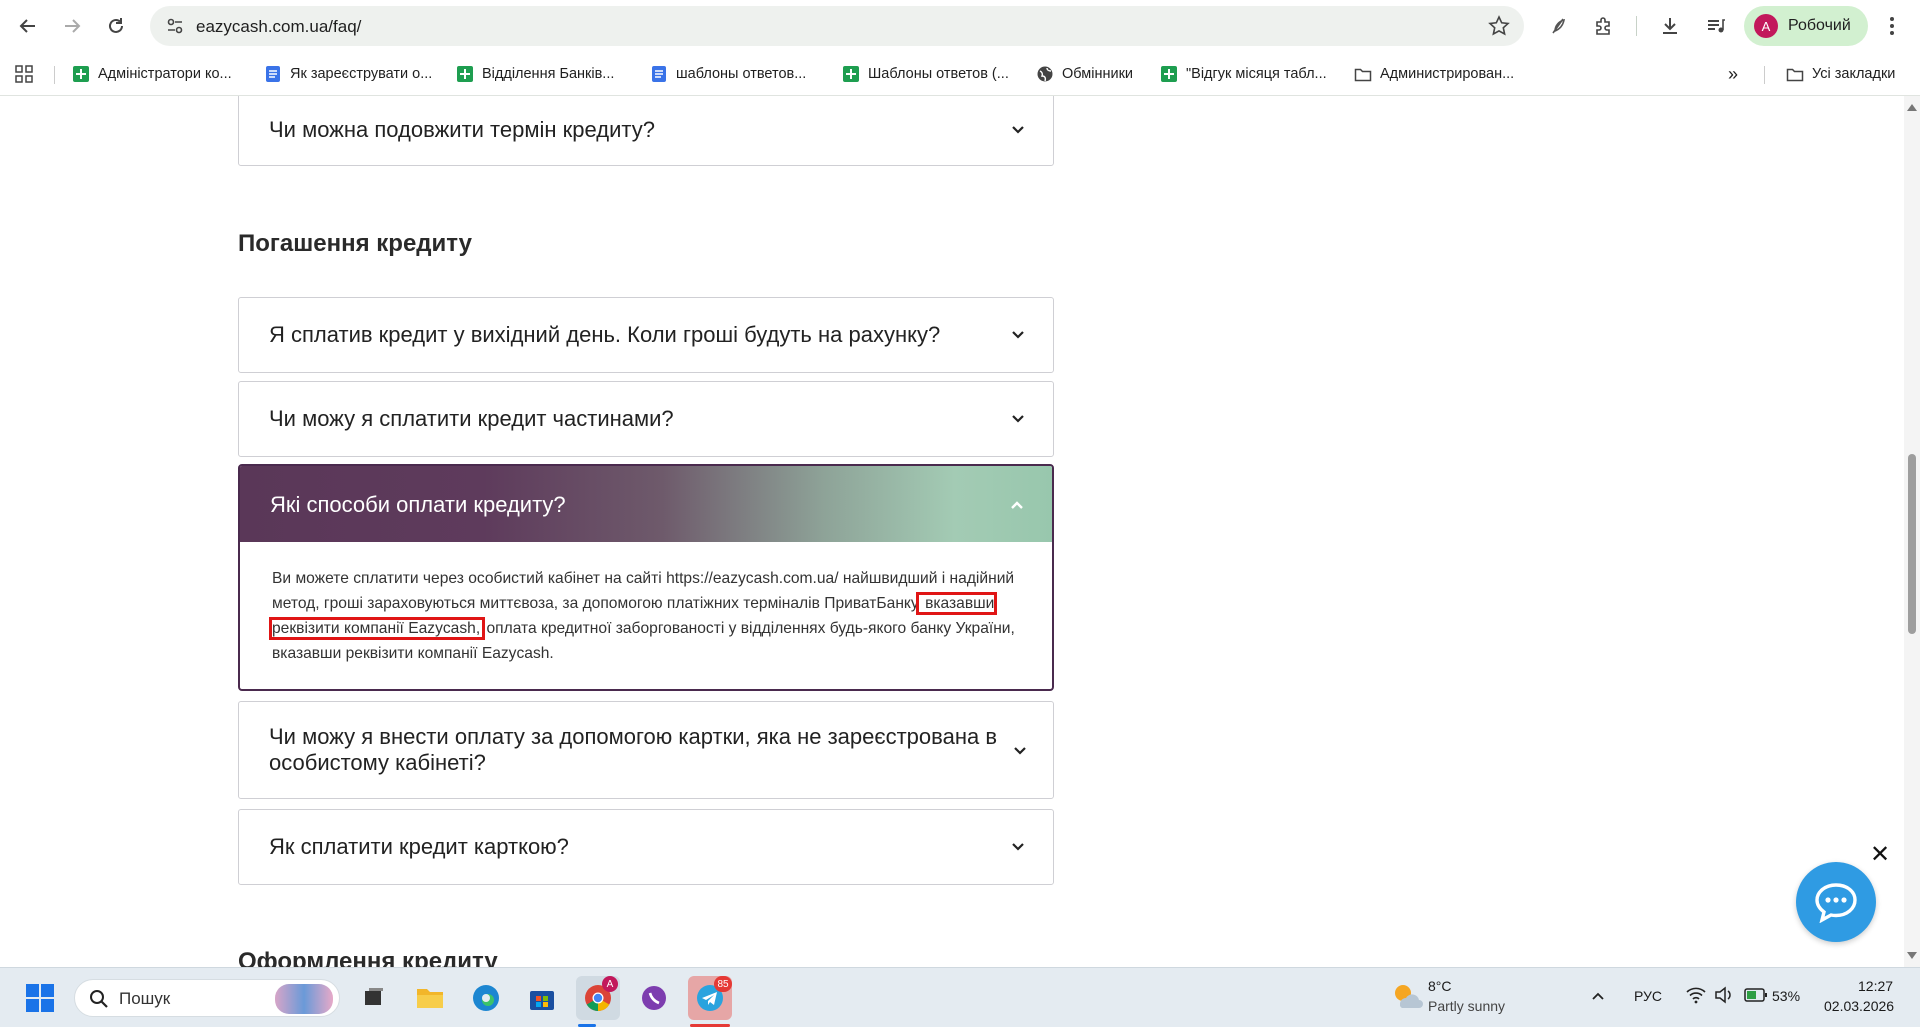 The width and height of the screenshot is (1920, 1027). Describe the element at coordinates (1045, 74) in the screenshot. I see `globe-icon` at that location.